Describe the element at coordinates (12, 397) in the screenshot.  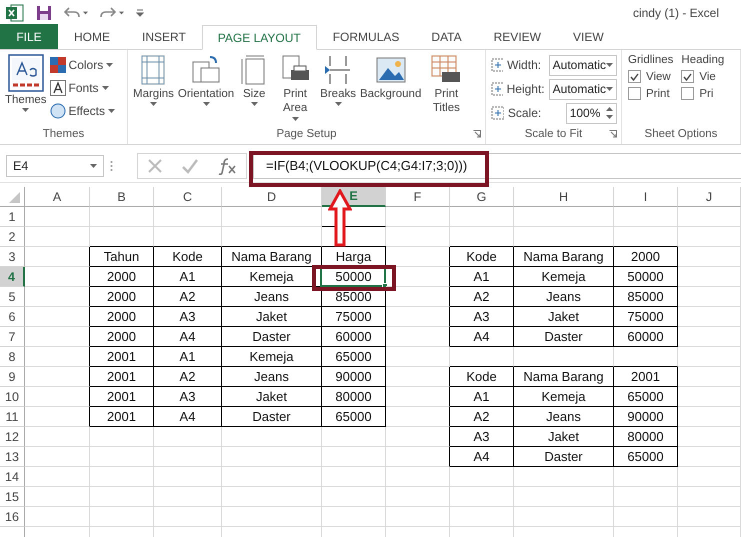
I see `row-header: 10` at that location.